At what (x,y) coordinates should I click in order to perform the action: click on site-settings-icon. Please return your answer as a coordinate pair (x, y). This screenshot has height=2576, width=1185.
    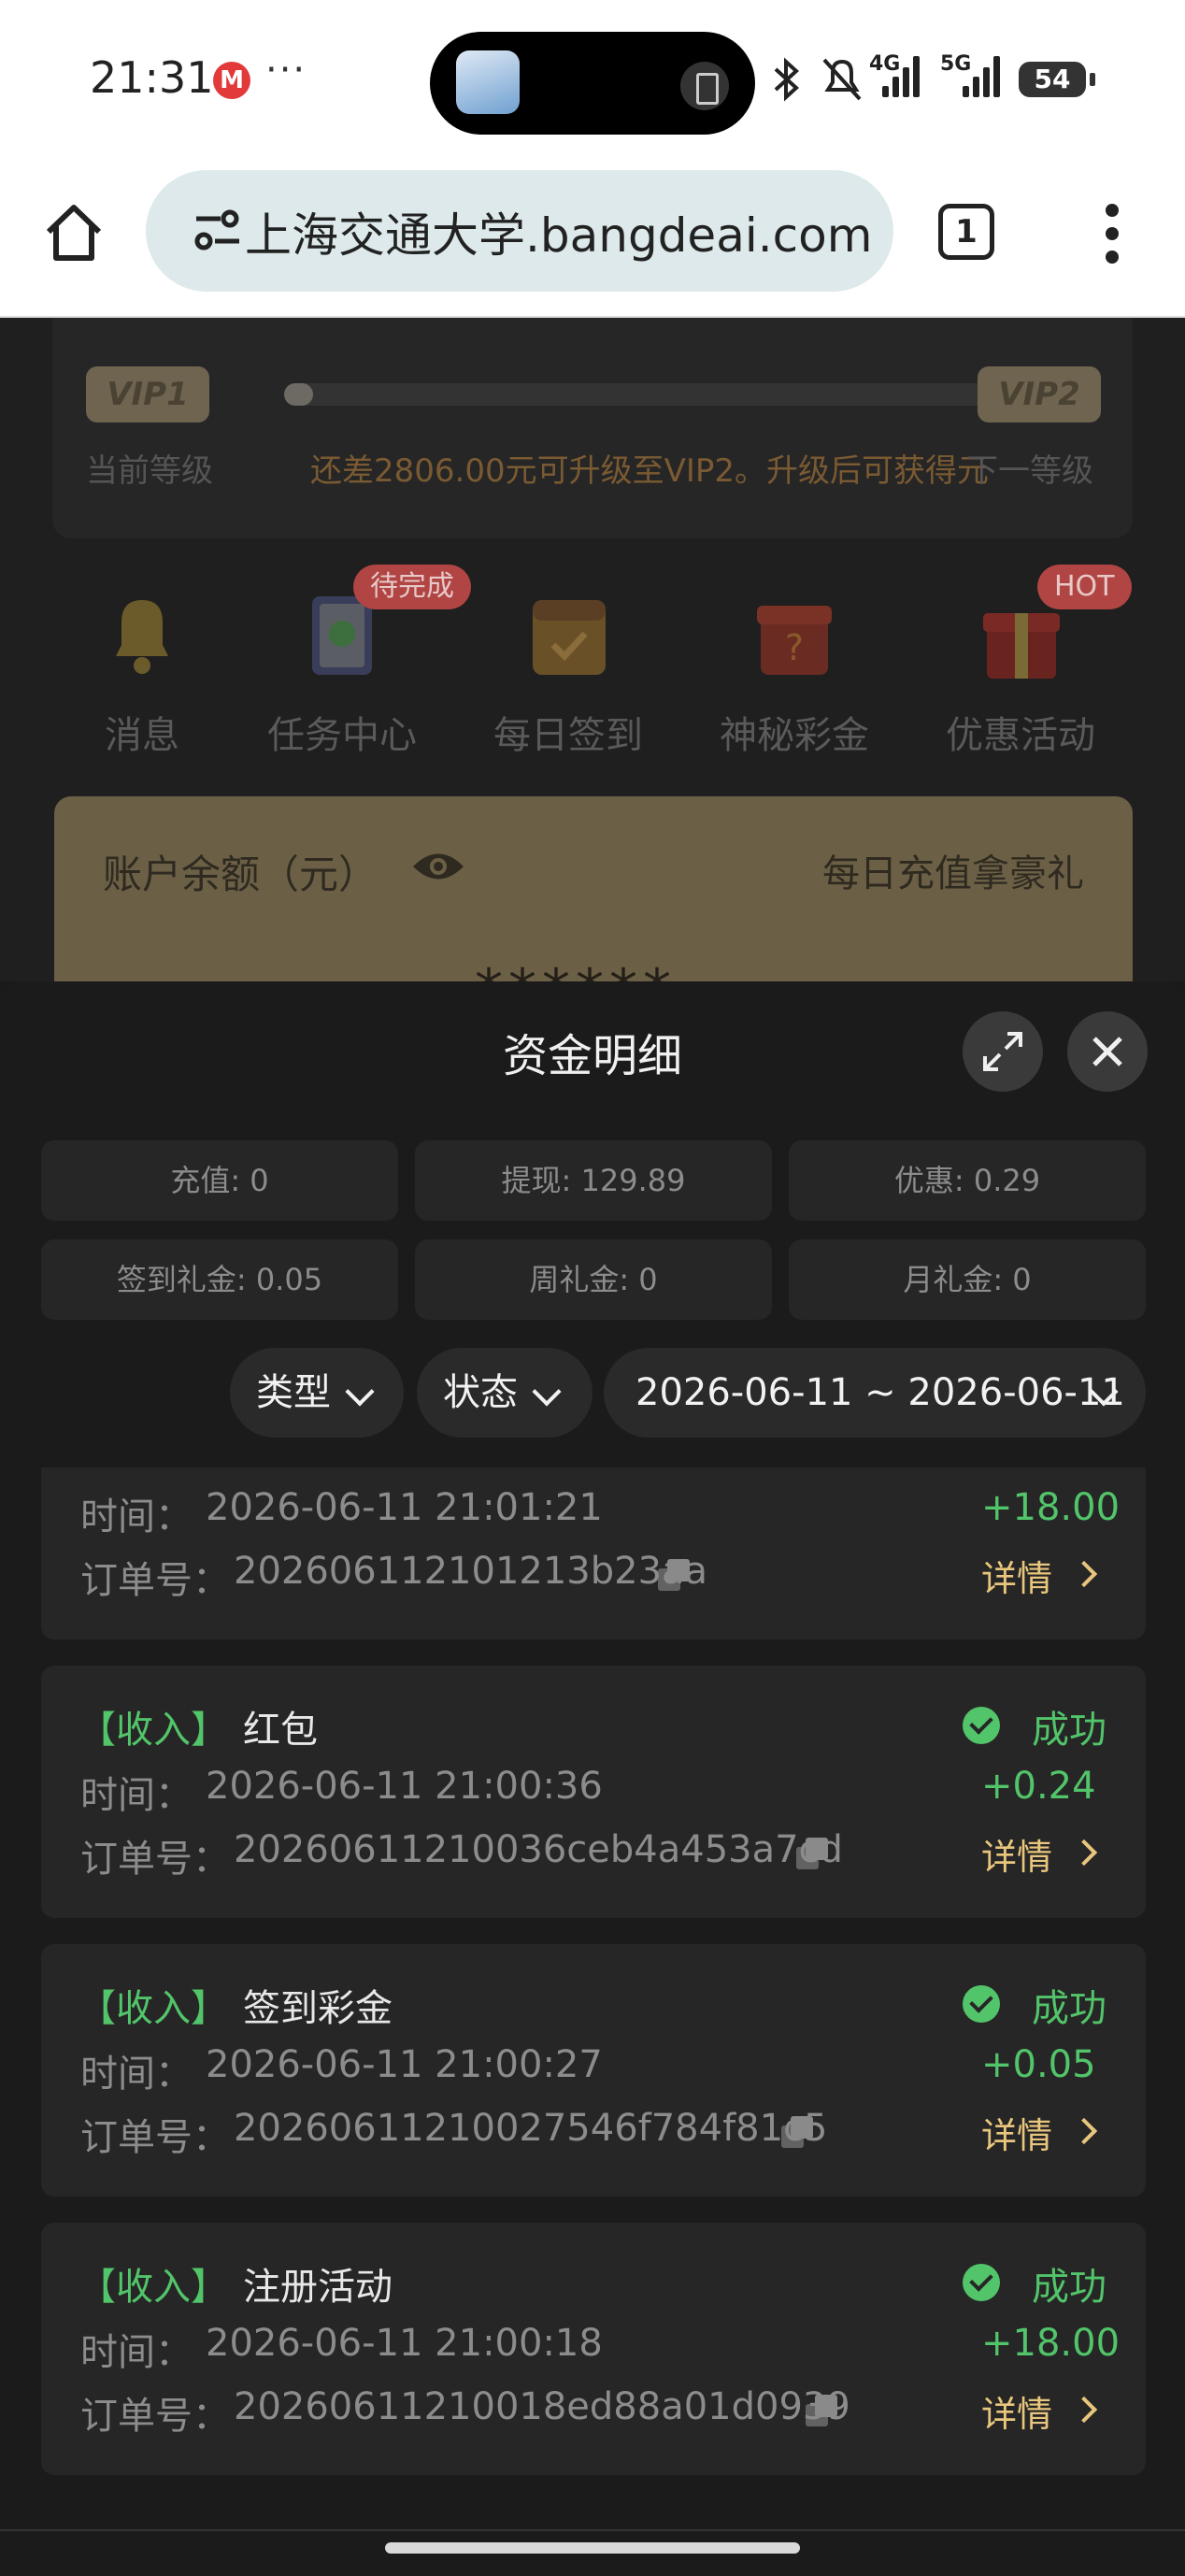
    Looking at the image, I should click on (218, 230).